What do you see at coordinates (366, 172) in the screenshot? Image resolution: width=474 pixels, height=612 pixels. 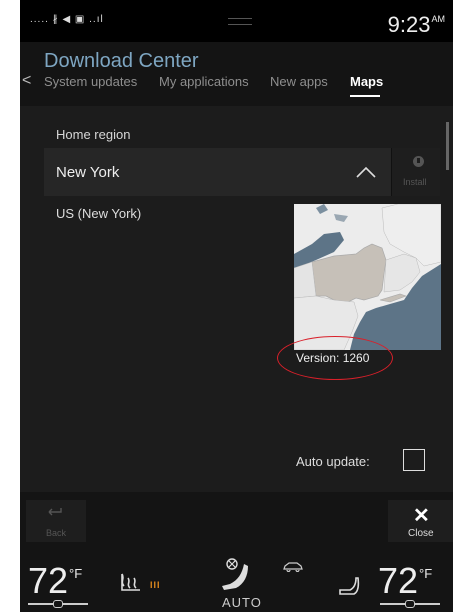 I see `chevron-up-icon` at bounding box center [366, 172].